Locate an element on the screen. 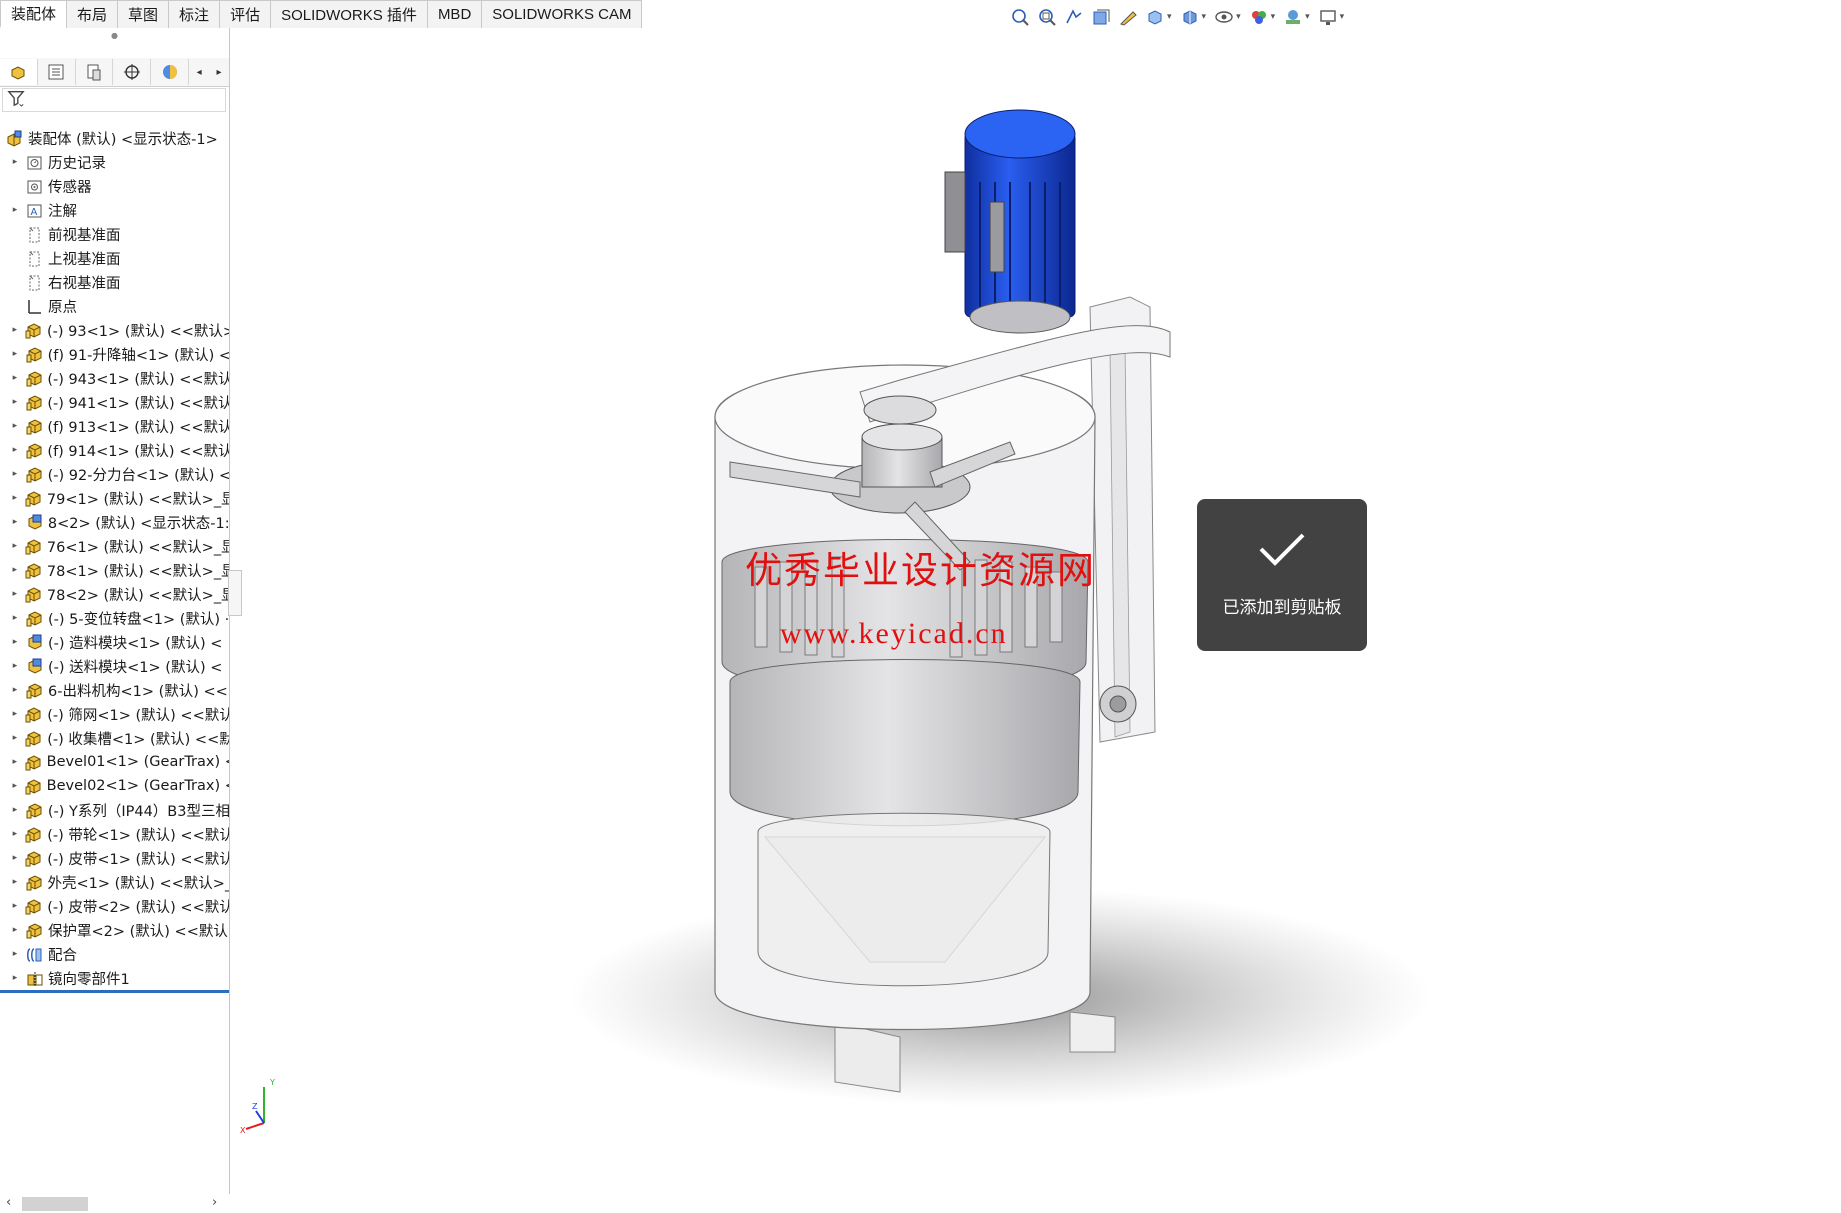 The width and height of the screenshot is (1841, 1213). tree-item: ▸ 6-出料机构<1> (默认) << is located at coordinates (114, 690).